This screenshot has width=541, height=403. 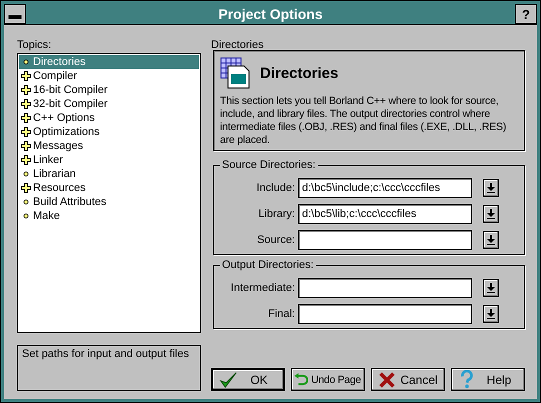 I want to click on tree-item: Resources, so click(x=109, y=188).